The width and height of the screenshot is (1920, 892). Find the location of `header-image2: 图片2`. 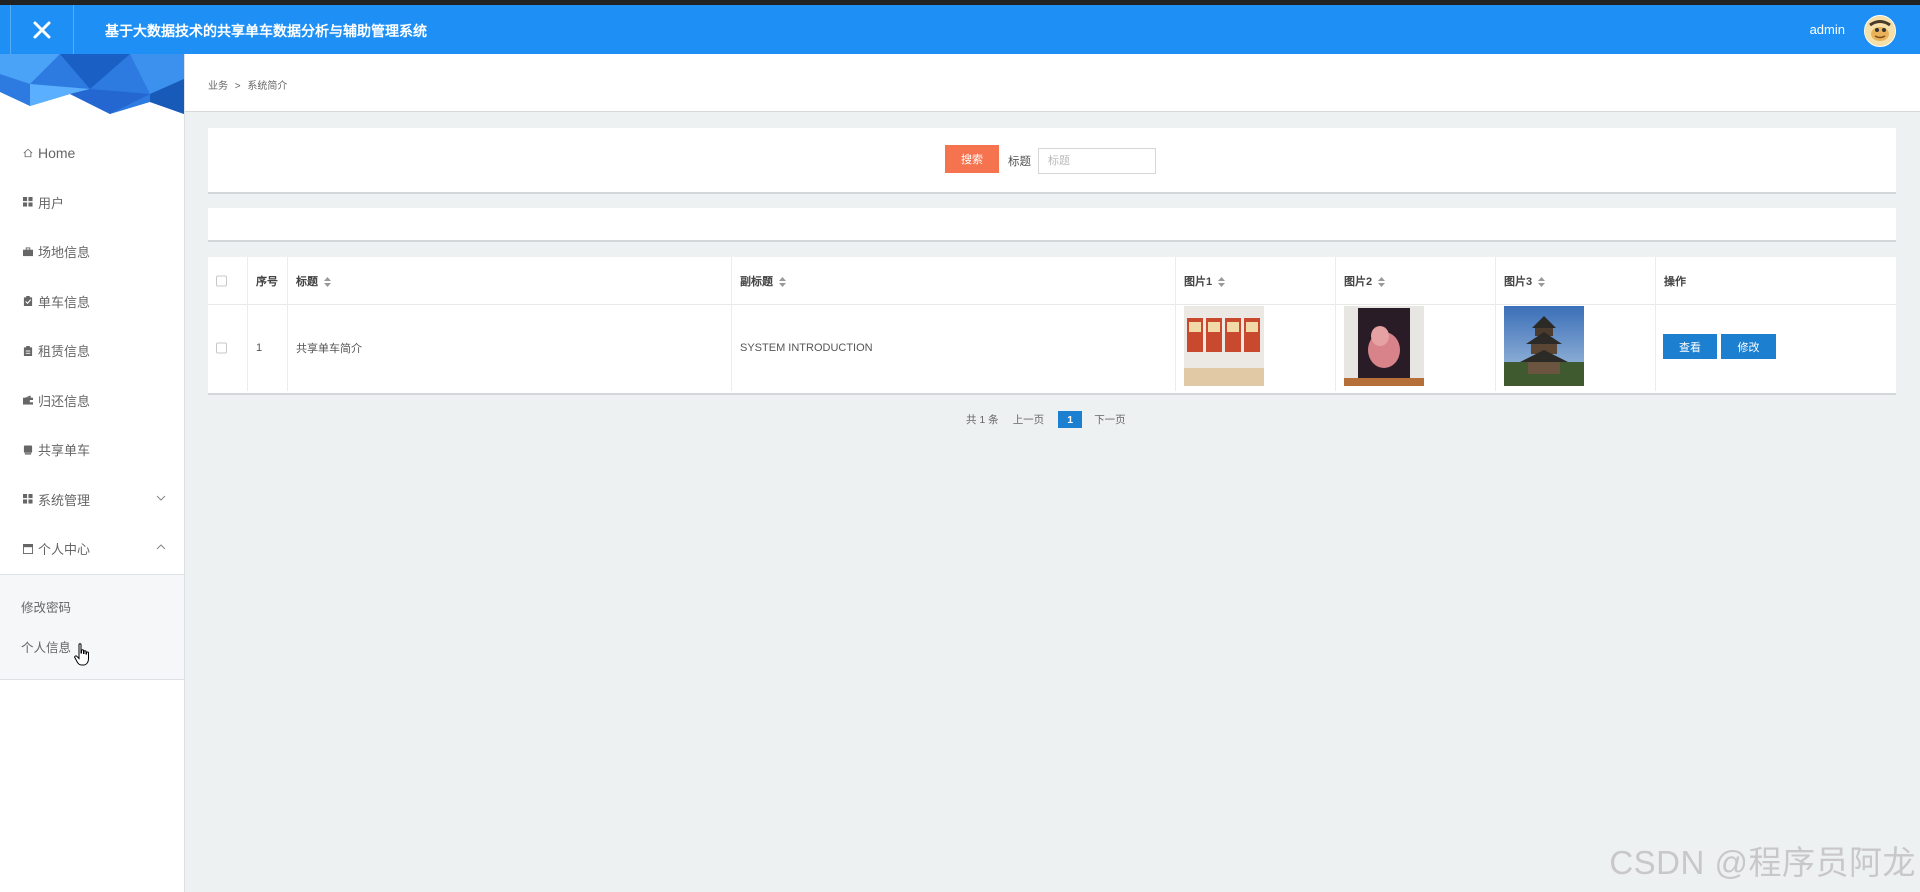

header-image2: 图片2 is located at coordinates (1416, 280).